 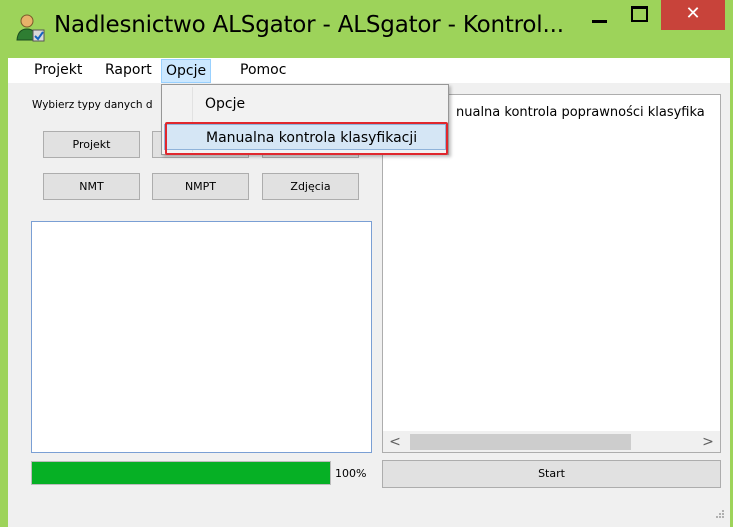 I want to click on menu-pomoc: Pomoc, so click(x=263, y=70).